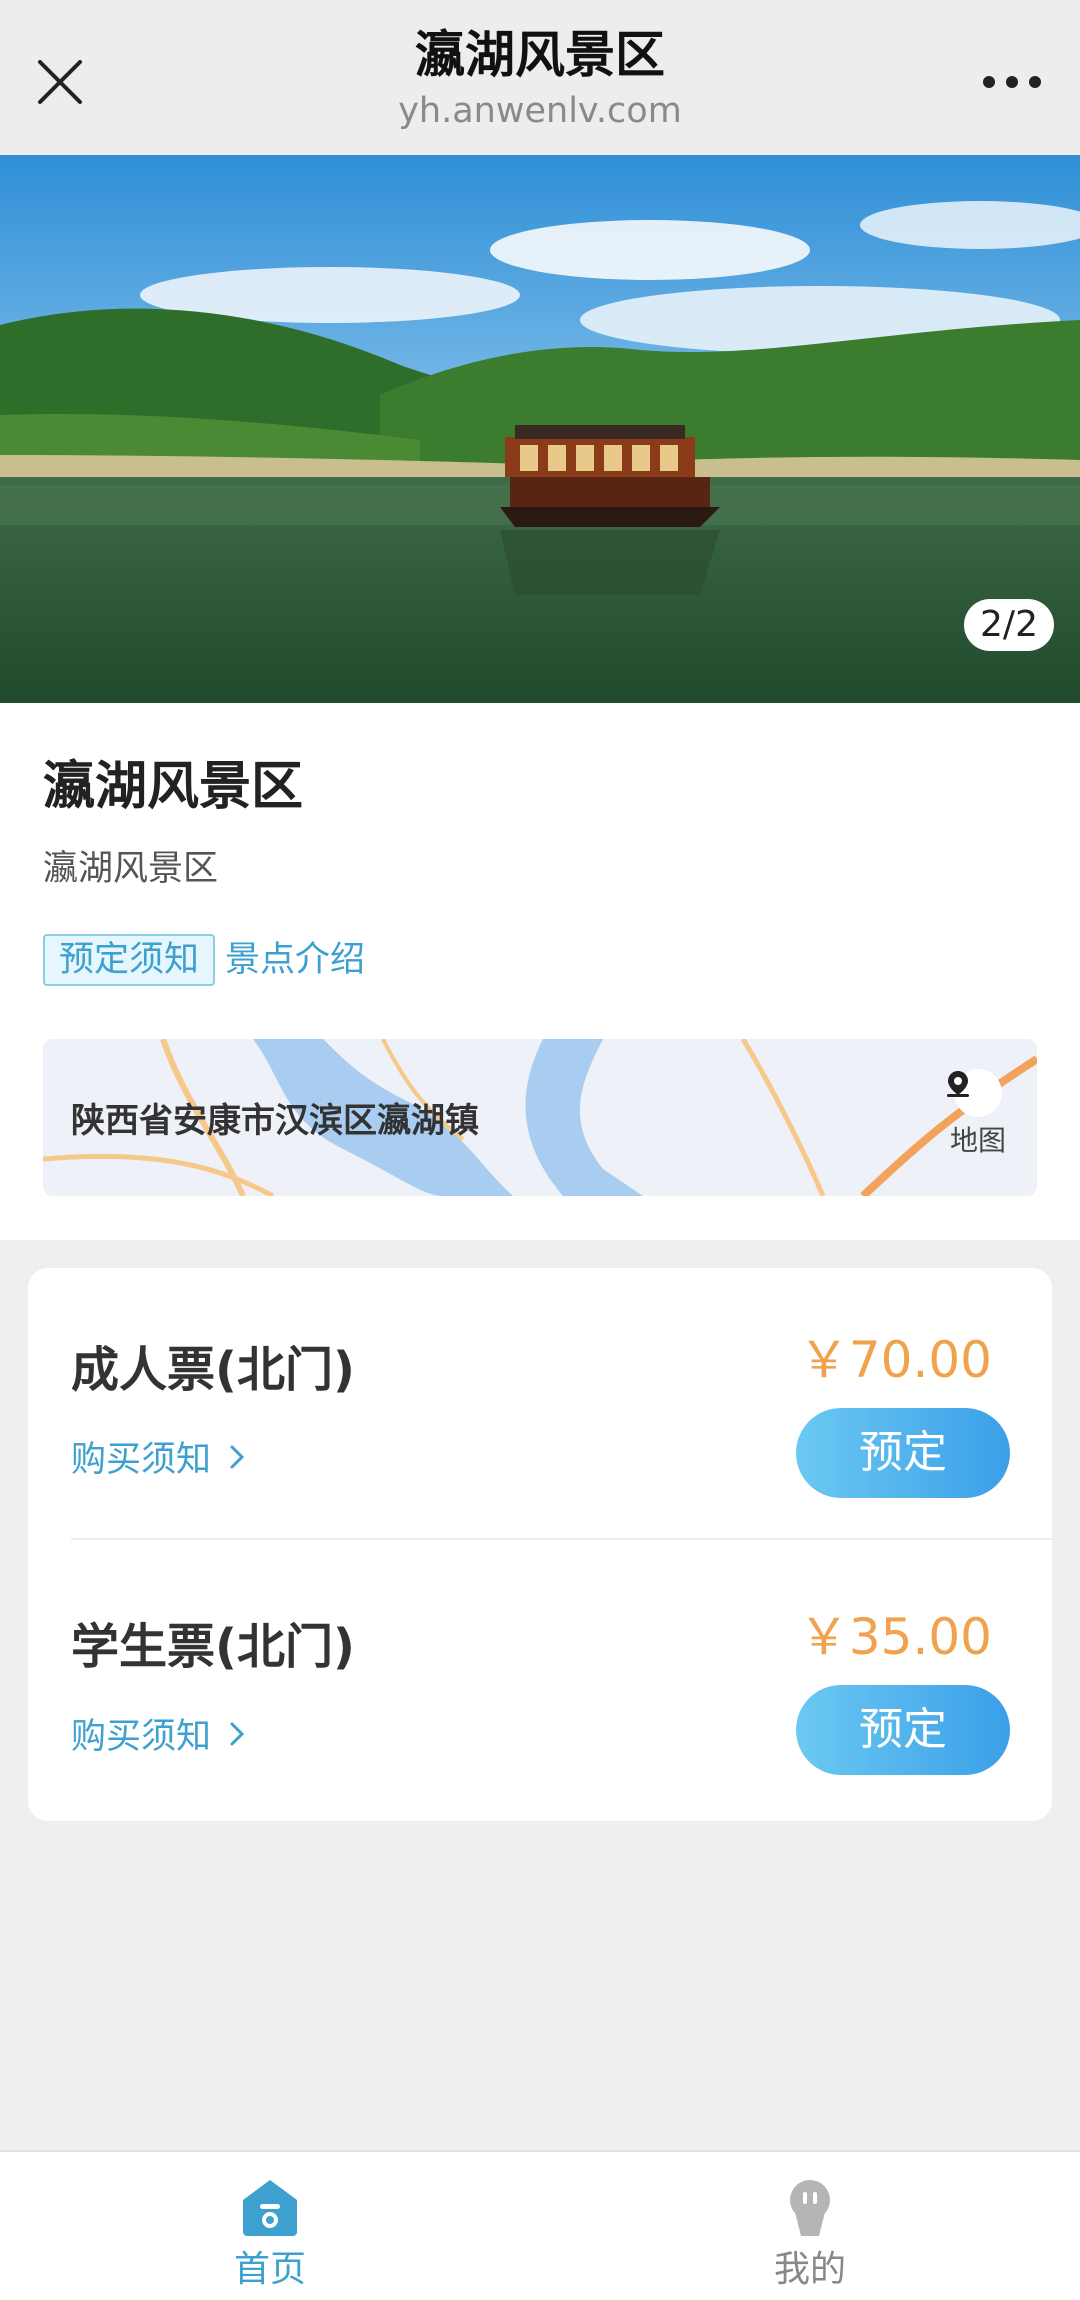 This screenshot has width=1080, height=2300. Describe the element at coordinates (131, 869) in the screenshot. I see `scenic-subtitle: 瀛湖风景区` at that location.